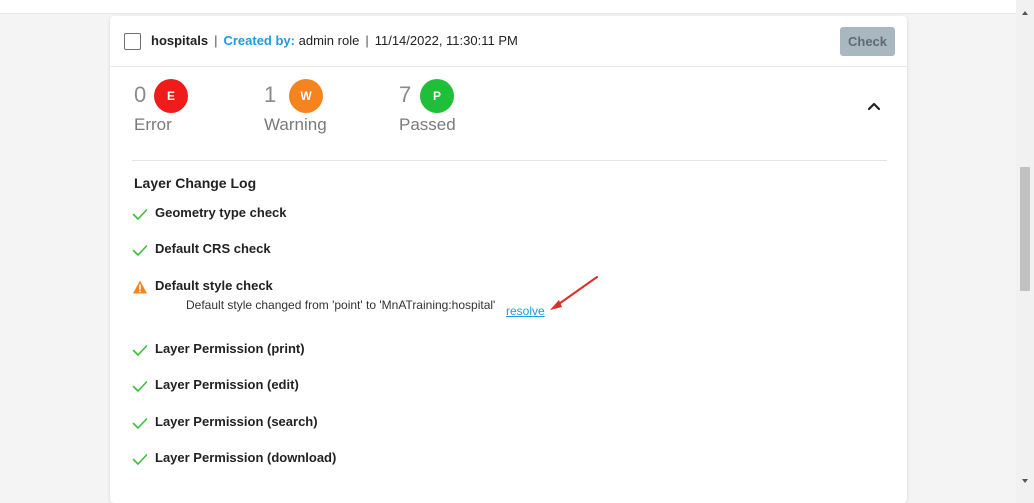  I want to click on timestamp: 11/14/2022, 11:30:11 PM, so click(446, 40).